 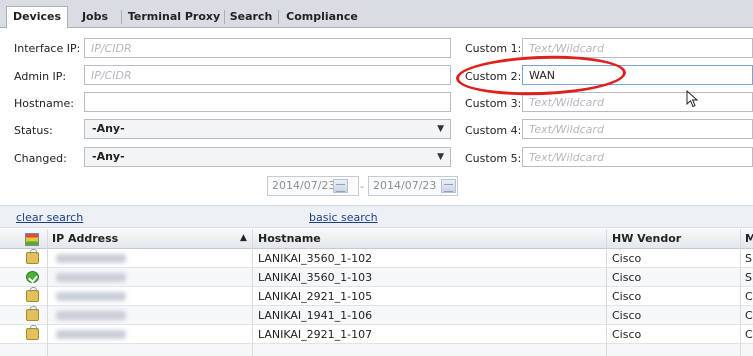 What do you see at coordinates (692, 99) in the screenshot?
I see `mouse-pointer-icon` at bounding box center [692, 99].